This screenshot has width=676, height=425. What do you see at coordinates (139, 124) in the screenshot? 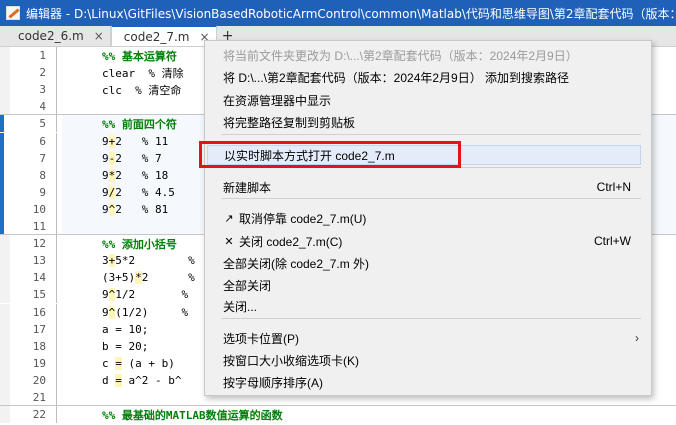
I see `code-text: %% 前面四个符` at bounding box center [139, 124].